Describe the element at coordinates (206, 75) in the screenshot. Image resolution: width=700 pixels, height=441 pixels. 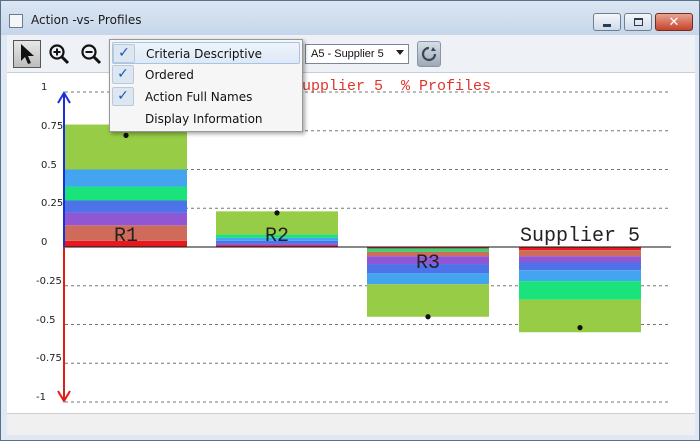
I see `menu-item-ordered: ✓ Ordered` at that location.